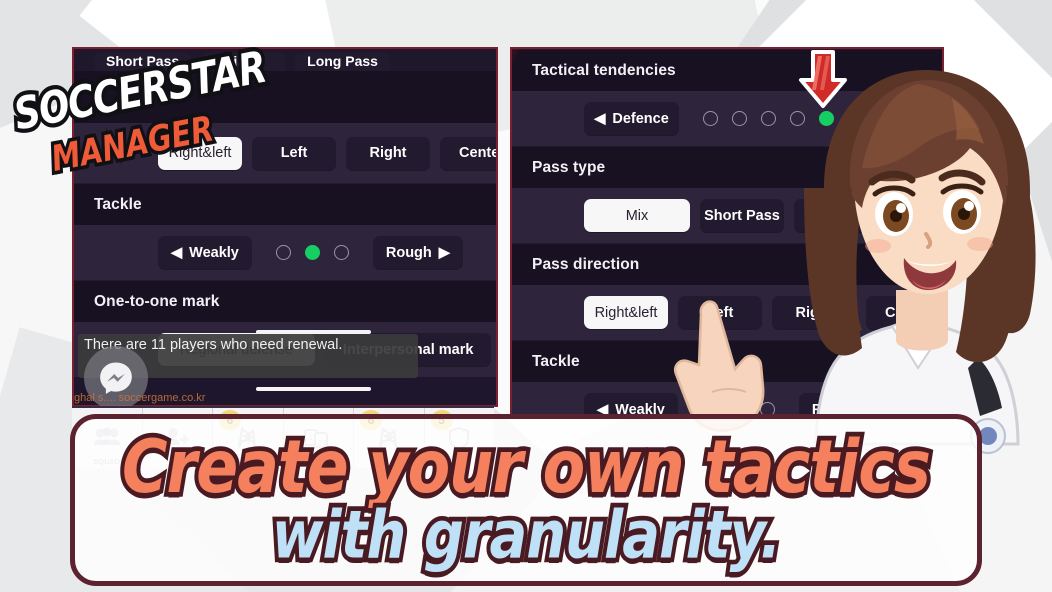 The height and width of the screenshot is (592, 1052). I want to click on one-to-one-heading-left: One-to-one mark, so click(285, 301).